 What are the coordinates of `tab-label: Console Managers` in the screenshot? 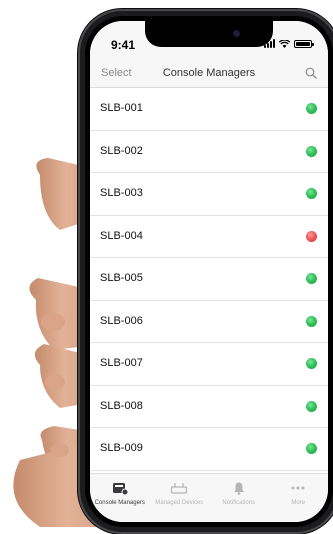 It's located at (119, 503).